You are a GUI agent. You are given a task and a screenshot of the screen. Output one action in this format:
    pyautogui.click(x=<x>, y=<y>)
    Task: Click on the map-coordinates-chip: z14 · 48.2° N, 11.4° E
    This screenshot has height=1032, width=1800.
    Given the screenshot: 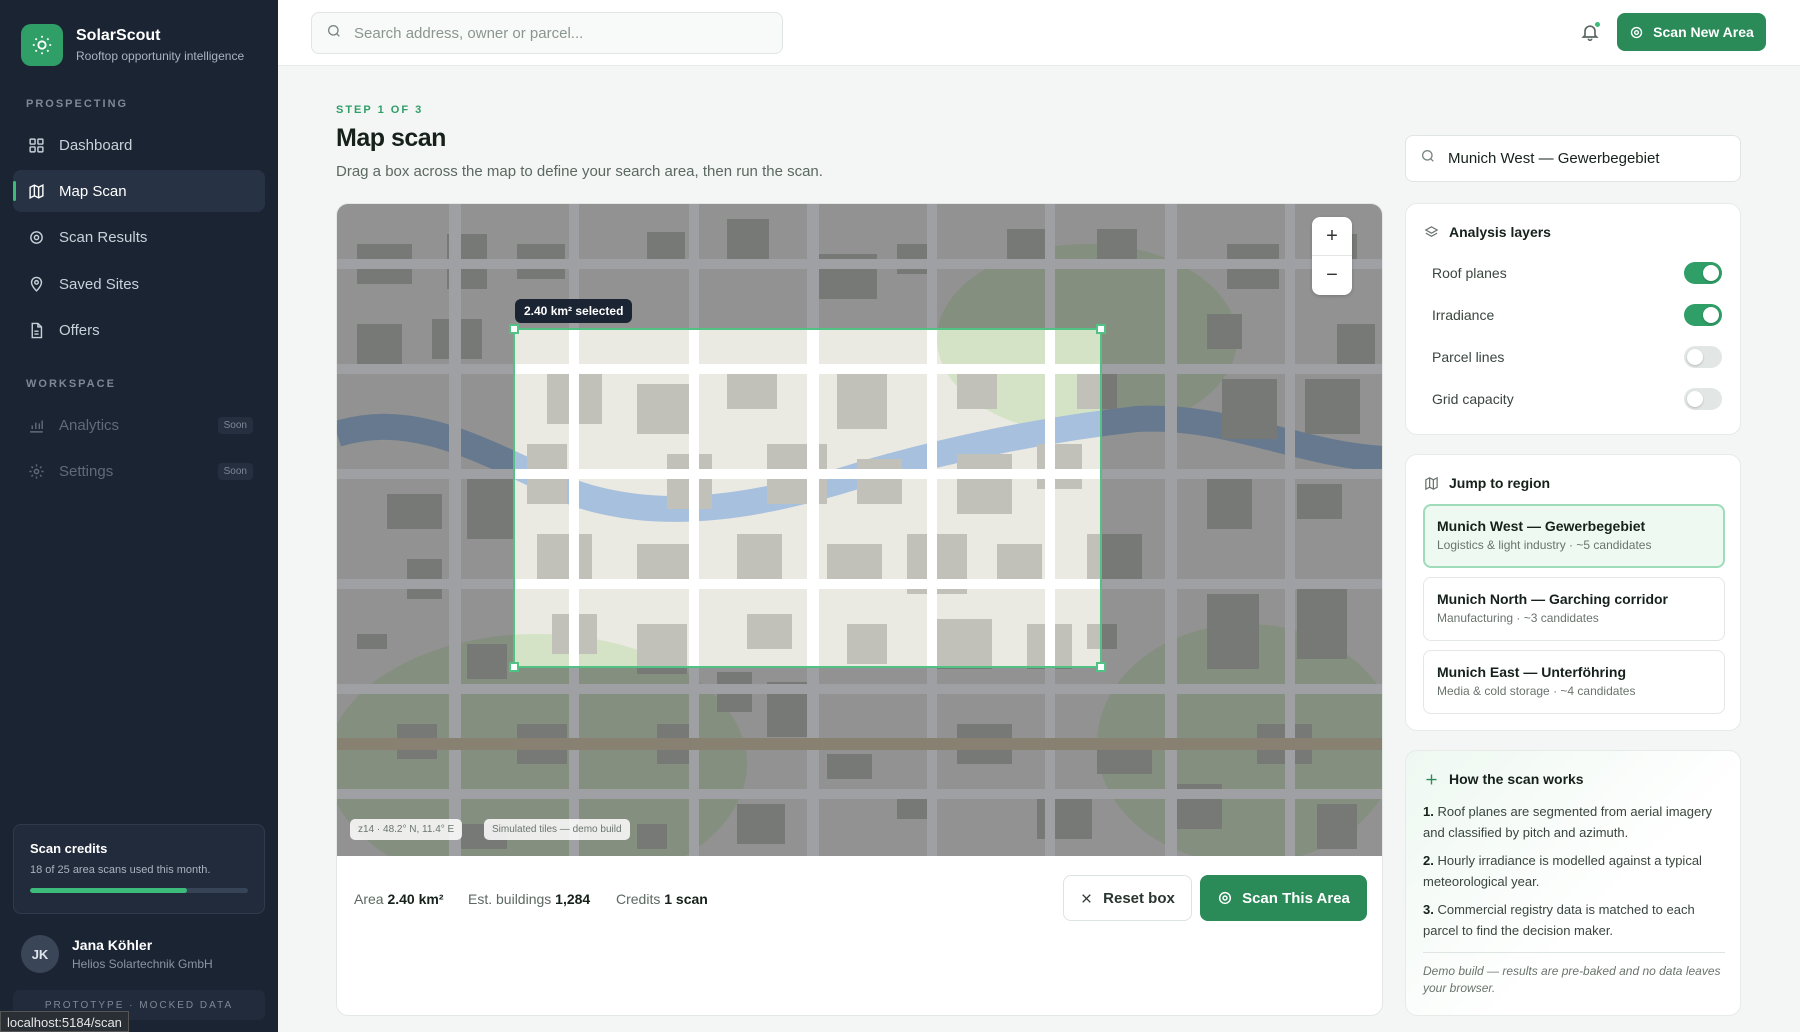 What is the action you would take?
    pyautogui.click(x=406, y=829)
    